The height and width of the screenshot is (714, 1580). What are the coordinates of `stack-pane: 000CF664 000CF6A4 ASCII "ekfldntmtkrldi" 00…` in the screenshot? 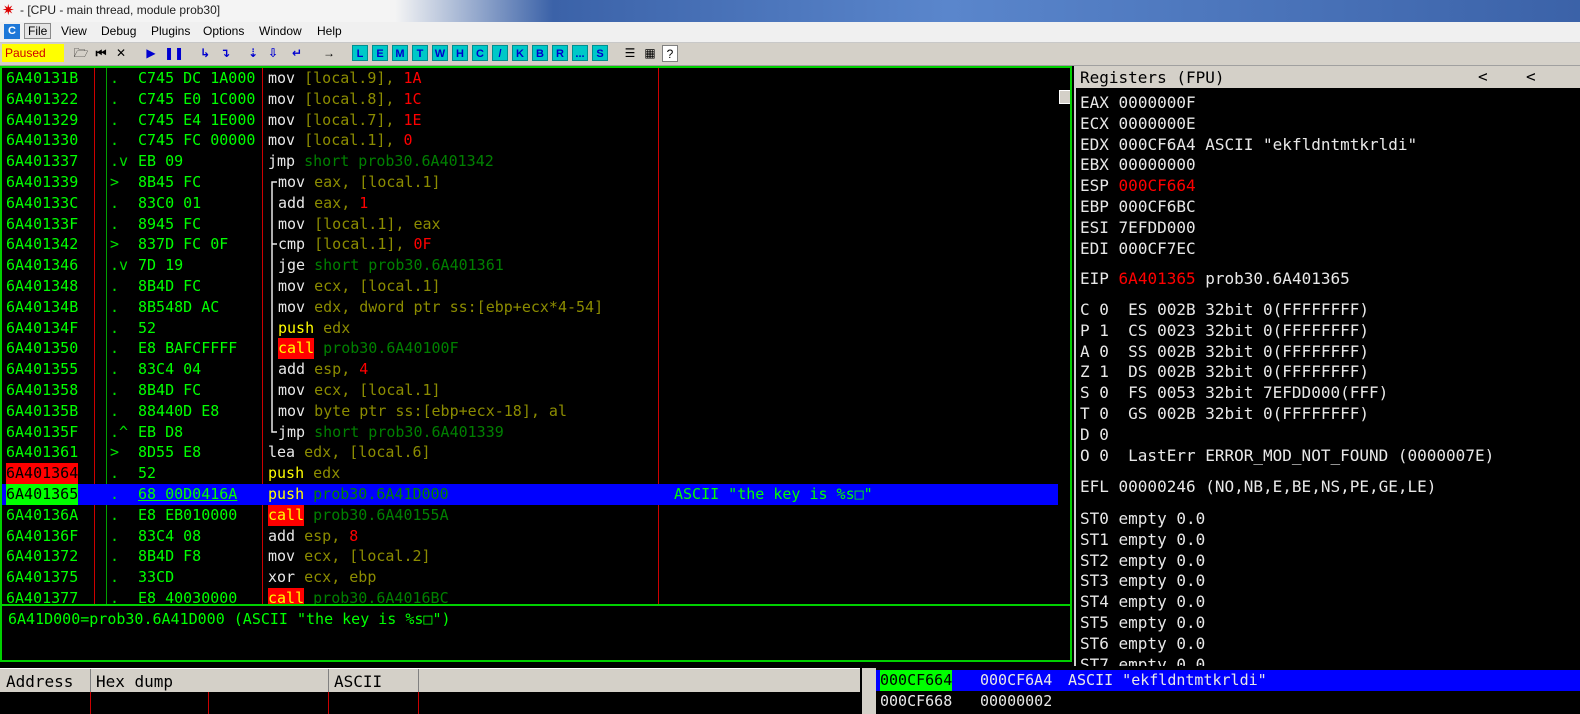 It's located at (1221, 691).